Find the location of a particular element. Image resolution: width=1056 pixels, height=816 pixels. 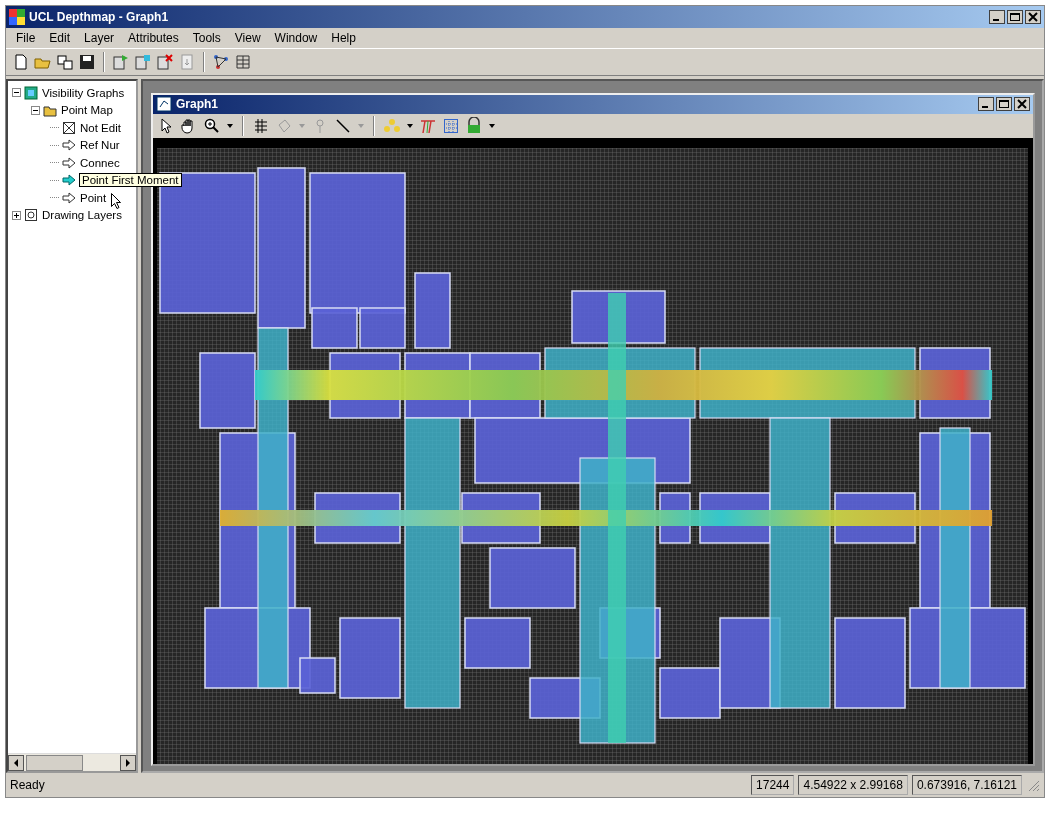

tree-item: Point is located at coordinates (93, 197).